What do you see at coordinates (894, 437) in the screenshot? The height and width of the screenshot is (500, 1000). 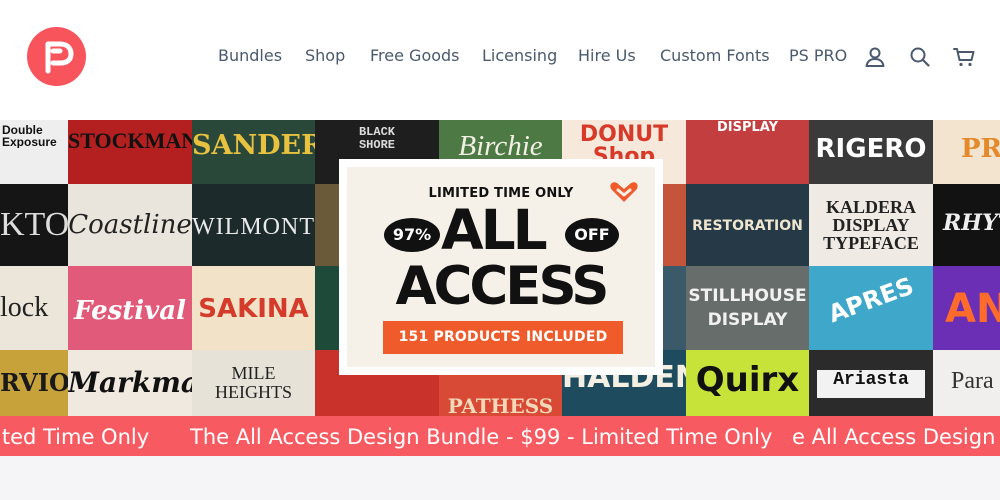 I see `ticker-segment: e All Access Design` at bounding box center [894, 437].